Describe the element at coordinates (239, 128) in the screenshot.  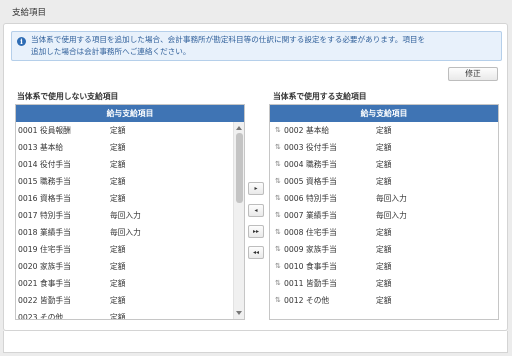
I see `scroll-up-icon` at that location.